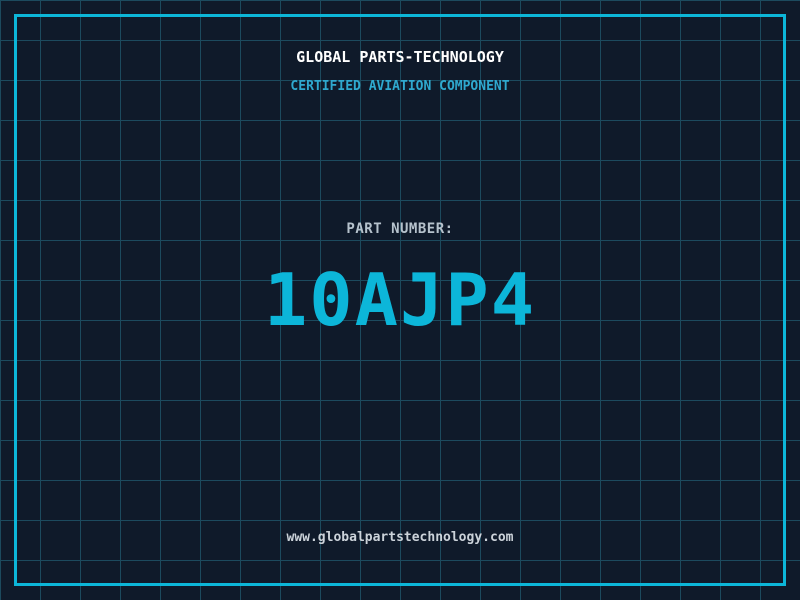  Describe the element at coordinates (400, 57) in the screenshot. I see `company-title: GLOBAL PARTS-TECHNOLOGY` at that location.